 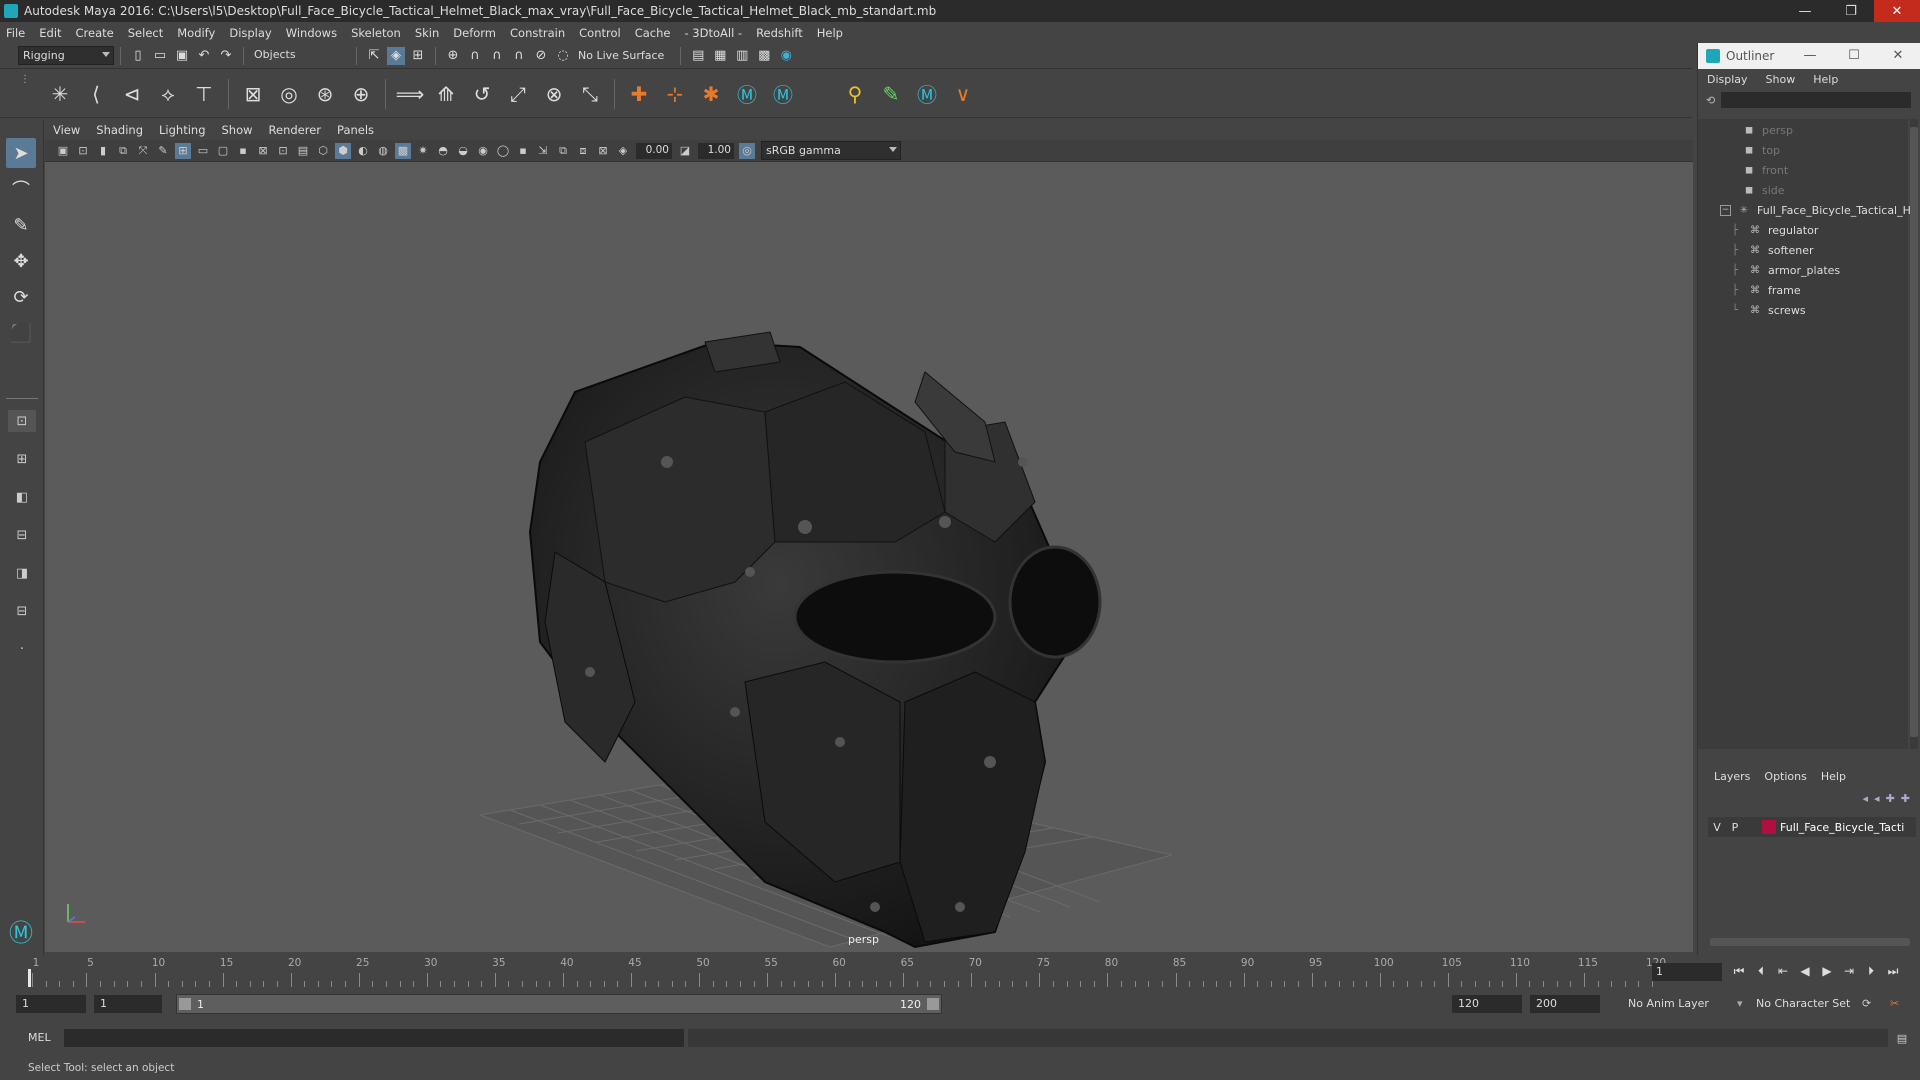 I want to click on orient-constraint-icon: ✱, so click(x=711, y=94).